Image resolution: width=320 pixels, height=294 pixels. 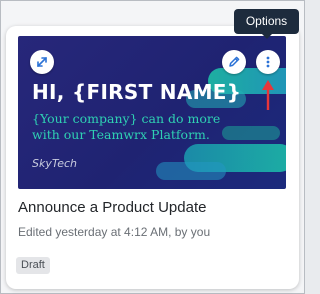 I want to click on thumbnail-logo: SkyTech, so click(x=55, y=163).